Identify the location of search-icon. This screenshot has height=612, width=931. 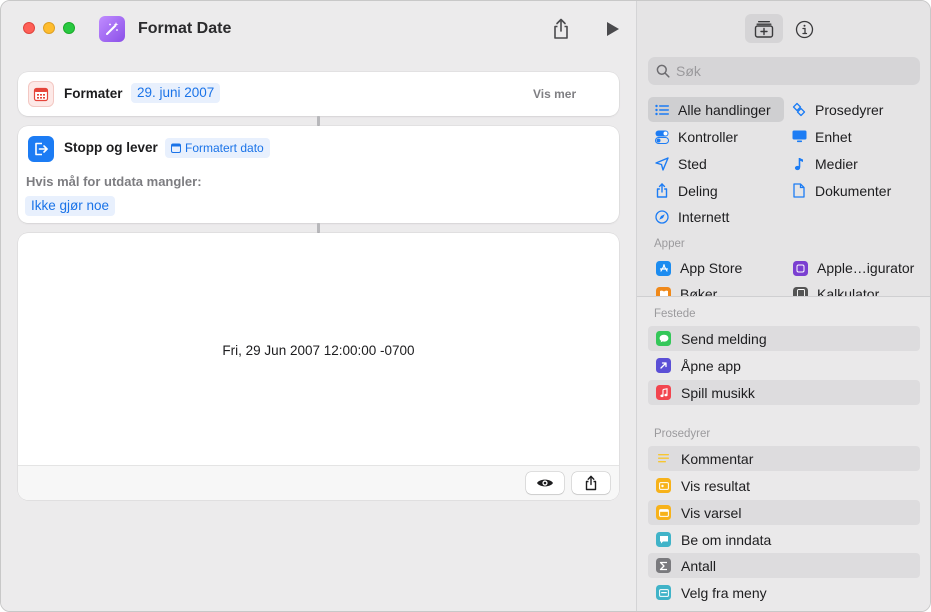
(663, 71).